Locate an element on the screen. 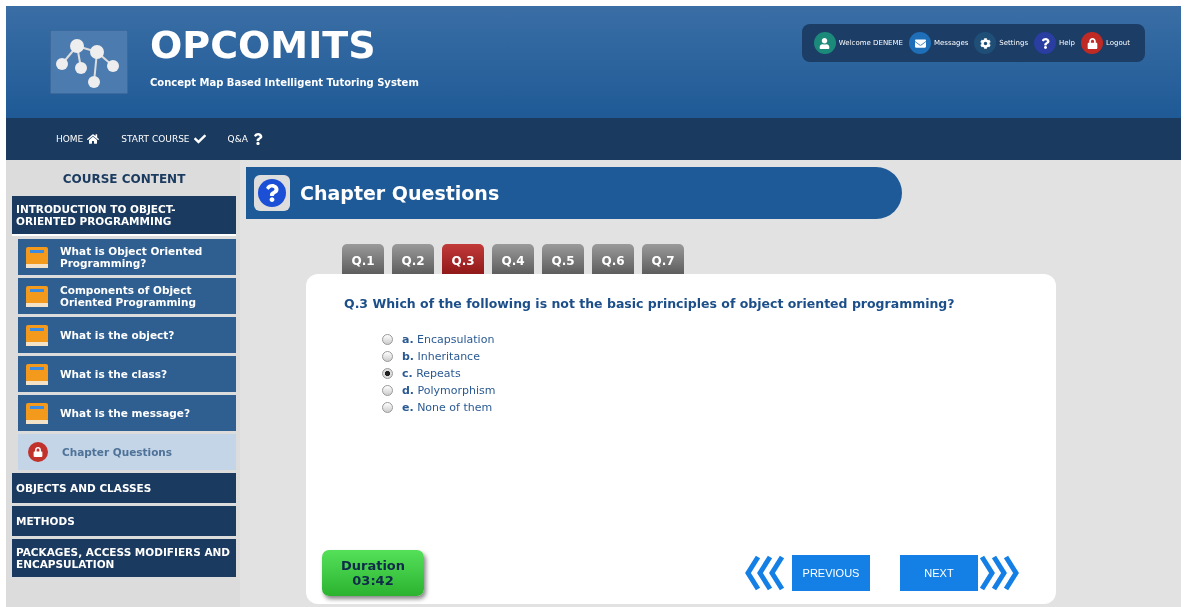 The width and height of the screenshot is (1185, 607). lesson-item: What is the class? is located at coordinates (127, 374).